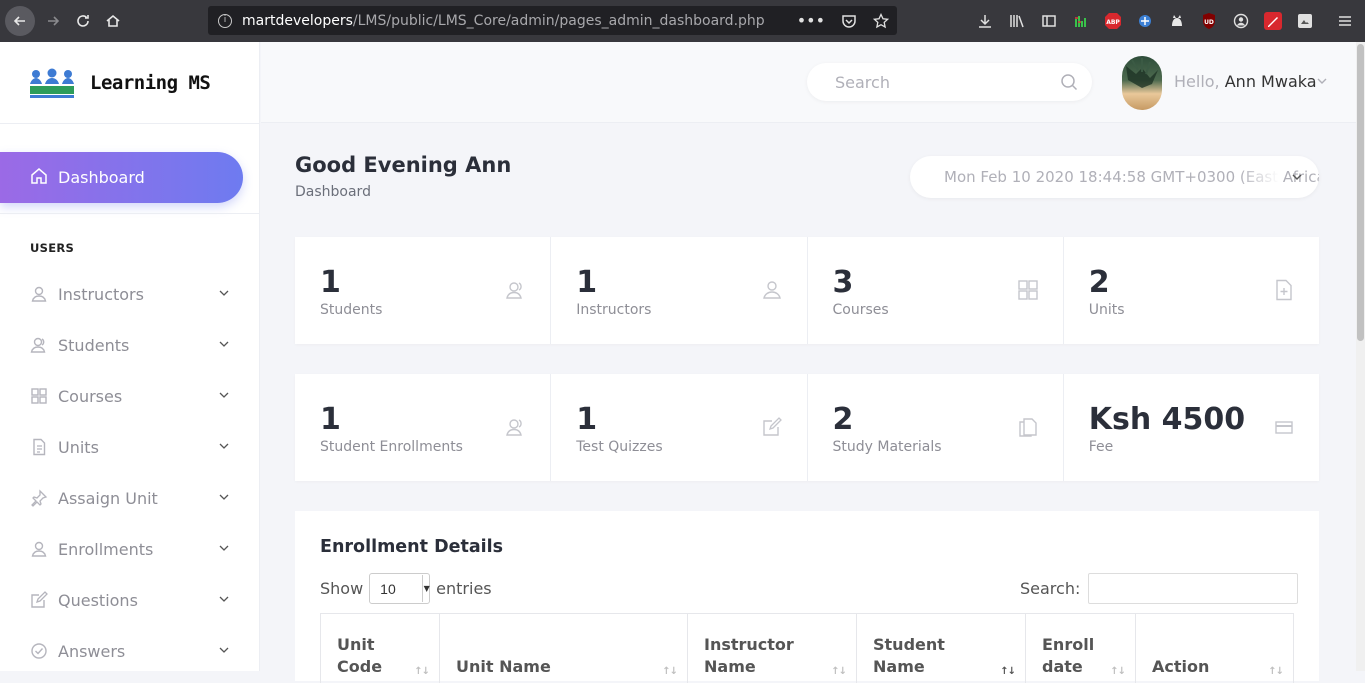 This screenshot has height=683, width=1365. Describe the element at coordinates (1028, 427) in the screenshot. I see `copy-icon` at that location.